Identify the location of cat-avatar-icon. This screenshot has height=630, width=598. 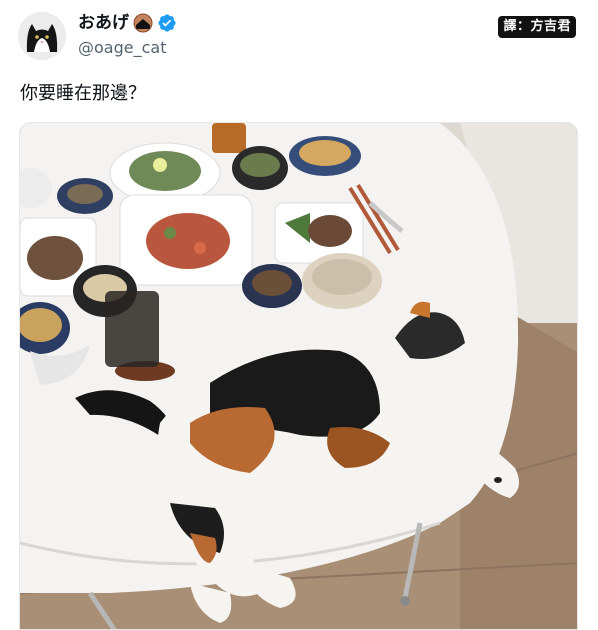
(42, 36).